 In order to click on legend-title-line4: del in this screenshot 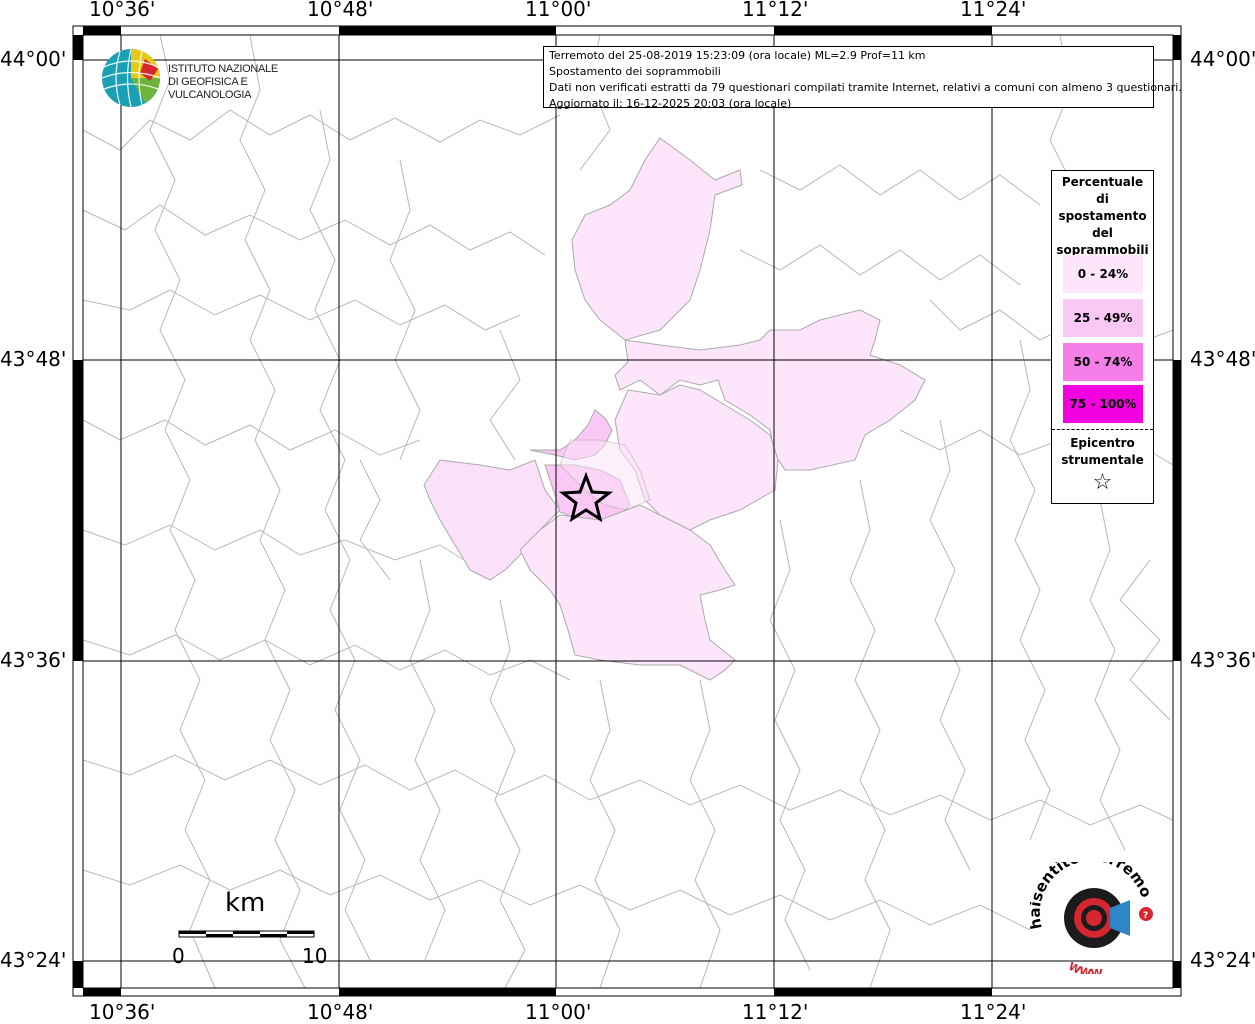, I will do `click(1102, 233)`.